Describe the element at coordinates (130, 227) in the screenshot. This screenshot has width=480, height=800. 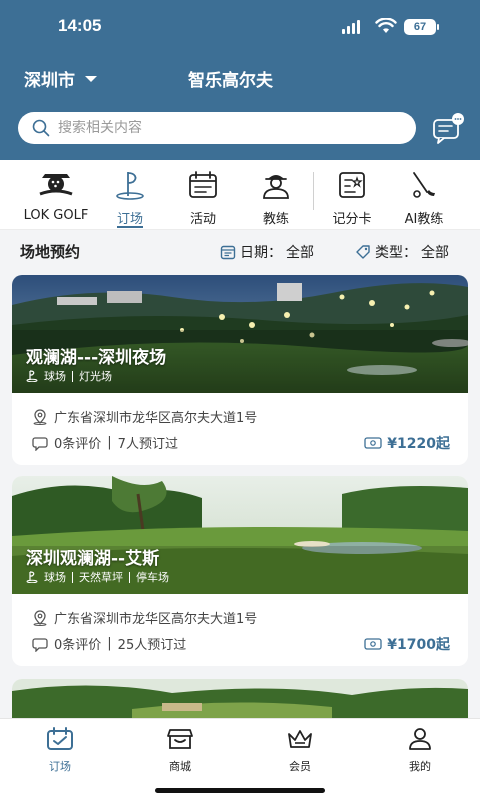
I see `active-indicator` at that location.